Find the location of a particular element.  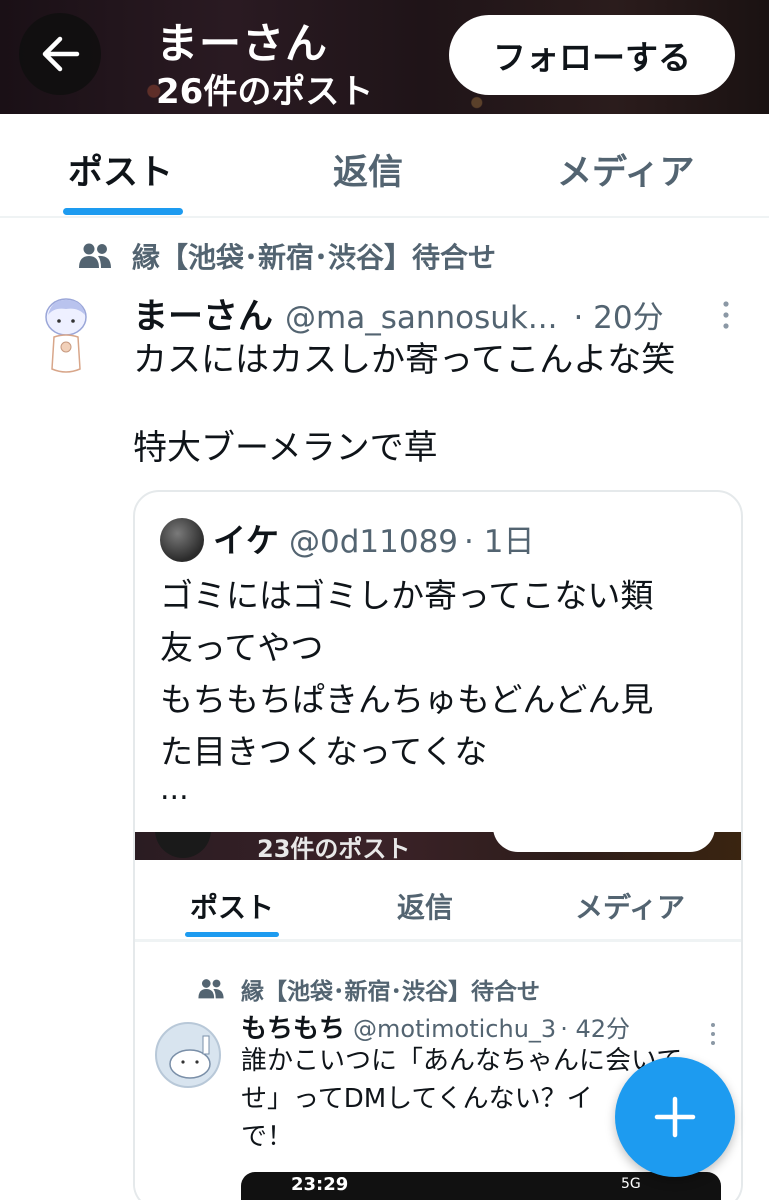

screenshot-author-handle: @motimotichu_3 is located at coordinates (455, 1029).